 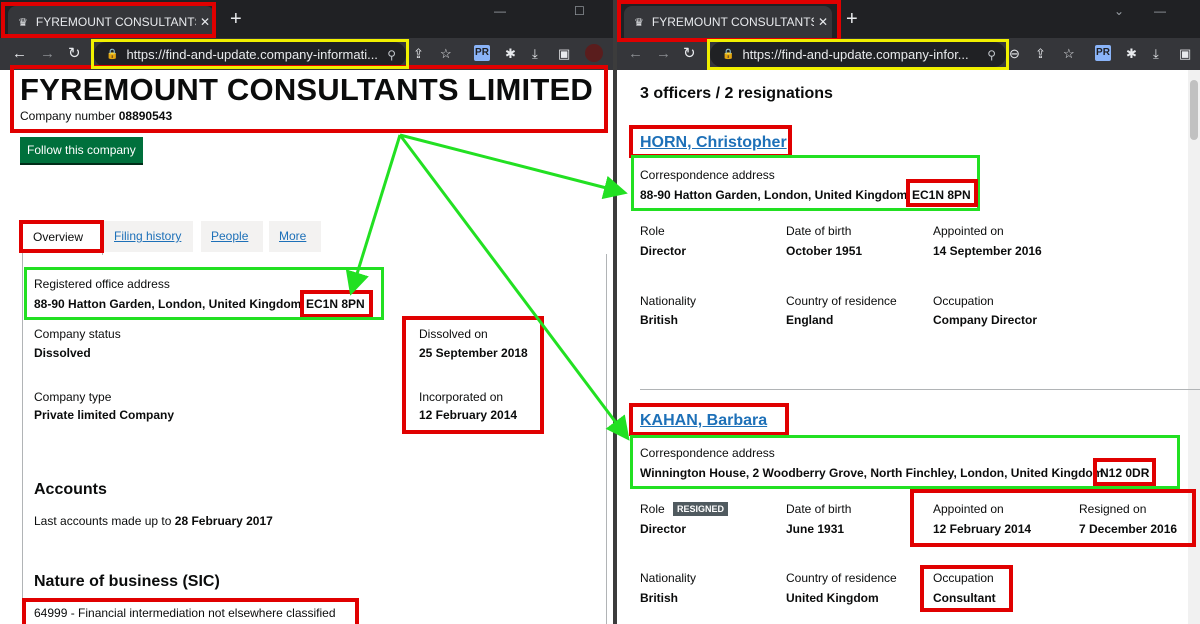 What do you see at coordinates (232, 236) in the screenshot?
I see `tab-people: People` at bounding box center [232, 236].